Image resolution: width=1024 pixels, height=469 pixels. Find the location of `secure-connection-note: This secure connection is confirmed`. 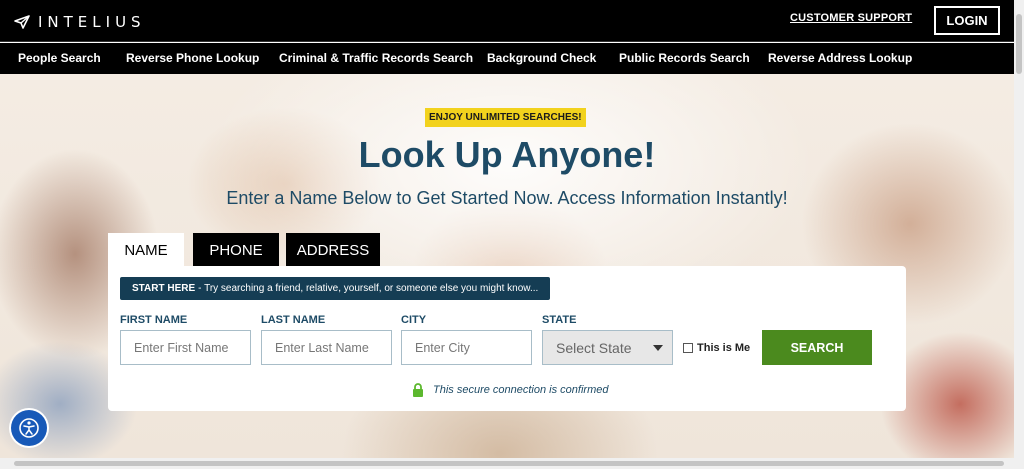

secure-connection-note: This secure connection is confirmed is located at coordinates (510, 390).